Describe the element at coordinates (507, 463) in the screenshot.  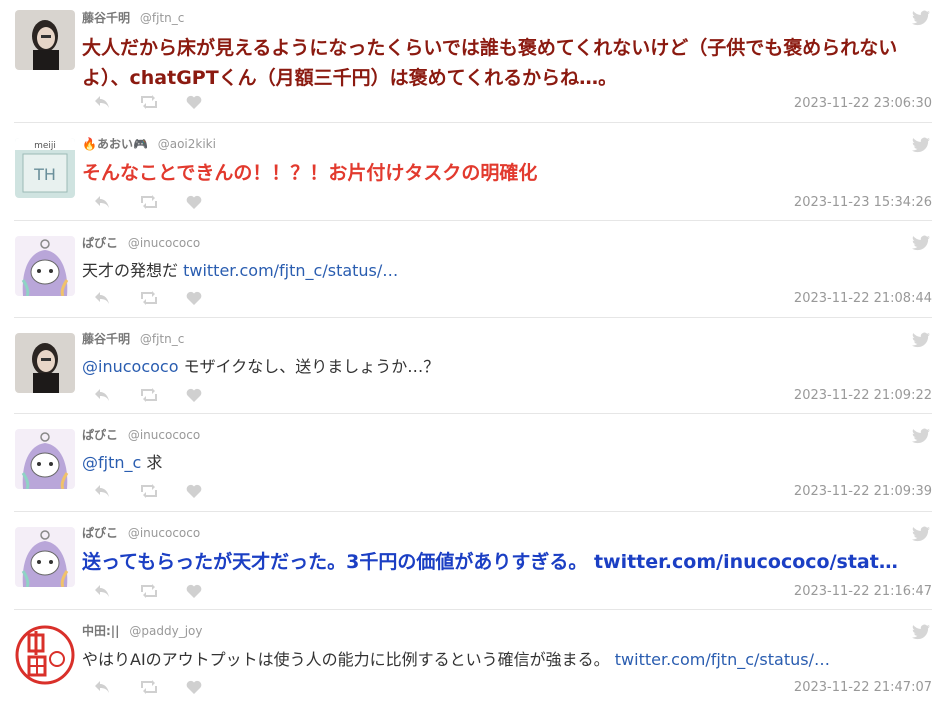
I see `tweet-text: @fjtn_c 求` at that location.